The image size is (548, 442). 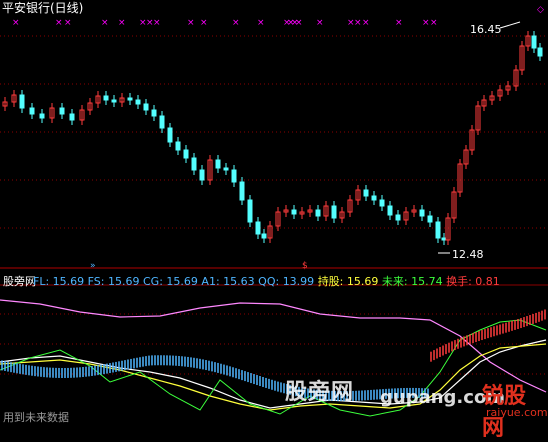 What do you see at coordinates (97, 281) in the screenshot?
I see `indicator-fs-label: FS:` at bounding box center [97, 281].